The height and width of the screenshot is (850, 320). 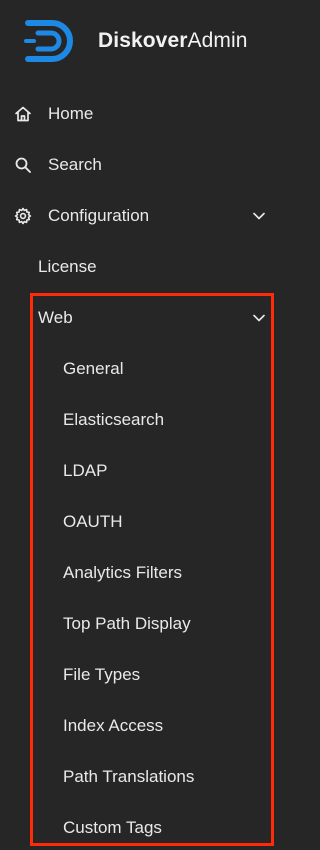 What do you see at coordinates (141, 267) in the screenshot?
I see `nav-item-license: License` at bounding box center [141, 267].